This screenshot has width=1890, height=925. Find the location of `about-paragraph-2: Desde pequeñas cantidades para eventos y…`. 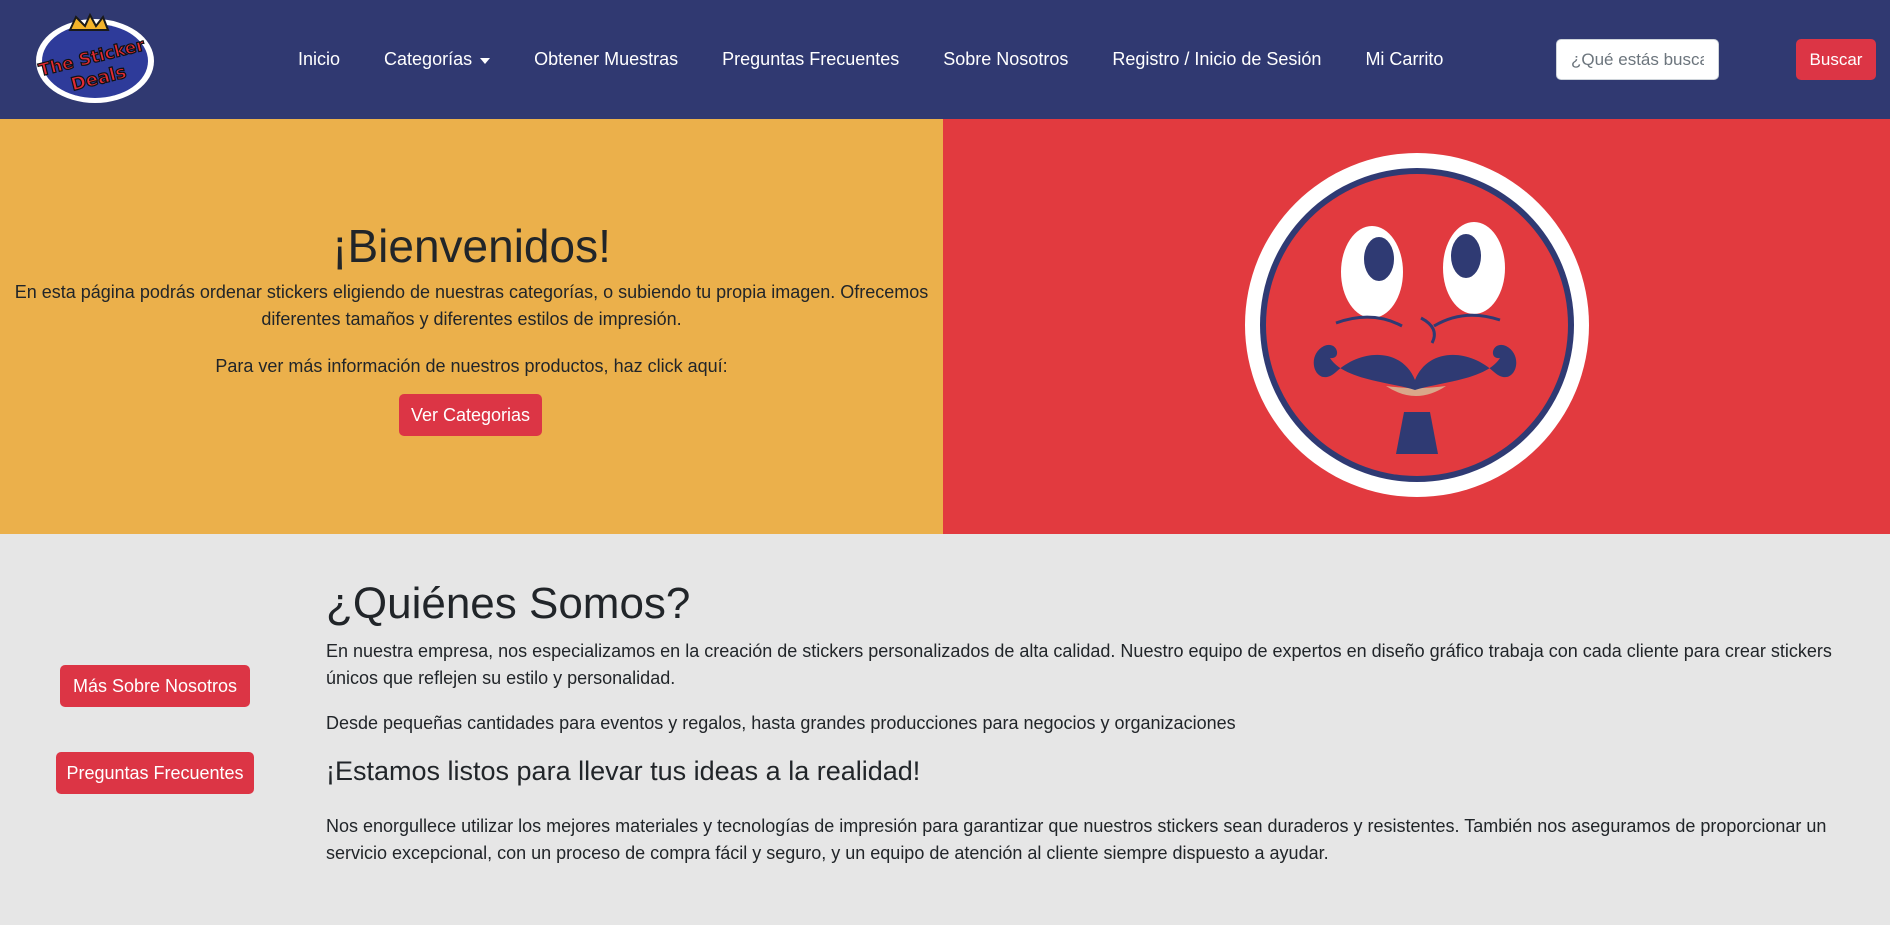

about-paragraph-2: Desde pequeñas cantidades para eventos y… is located at coordinates (781, 723).